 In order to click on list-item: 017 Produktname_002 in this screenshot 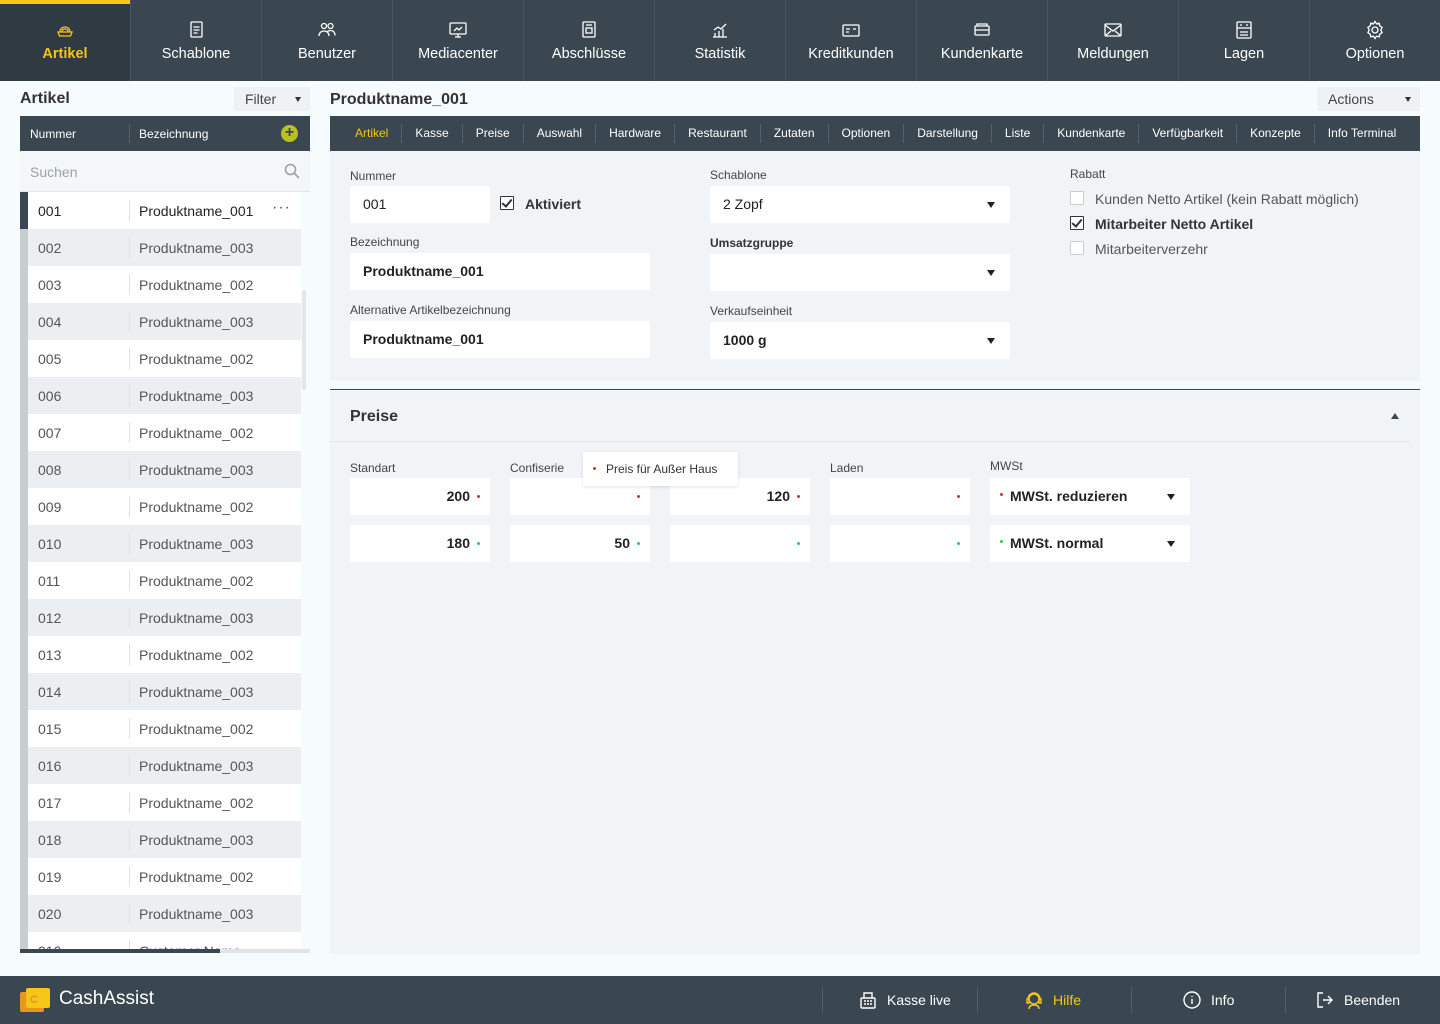, I will do `click(160, 802)`.